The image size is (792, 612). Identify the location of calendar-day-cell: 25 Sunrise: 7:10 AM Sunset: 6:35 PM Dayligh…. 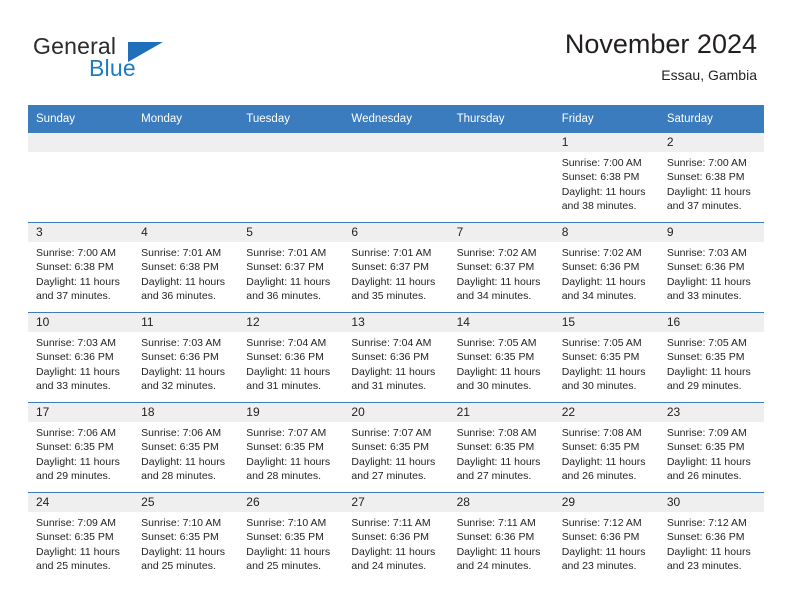
(186, 537).